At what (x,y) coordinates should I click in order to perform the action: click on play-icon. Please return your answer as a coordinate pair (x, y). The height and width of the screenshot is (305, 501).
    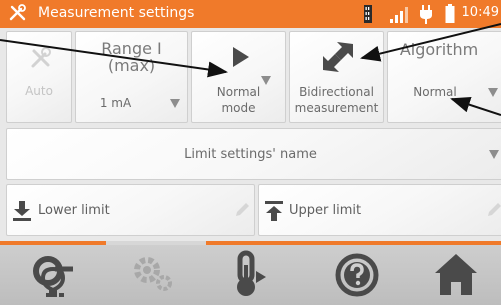
    Looking at the image, I should click on (241, 57).